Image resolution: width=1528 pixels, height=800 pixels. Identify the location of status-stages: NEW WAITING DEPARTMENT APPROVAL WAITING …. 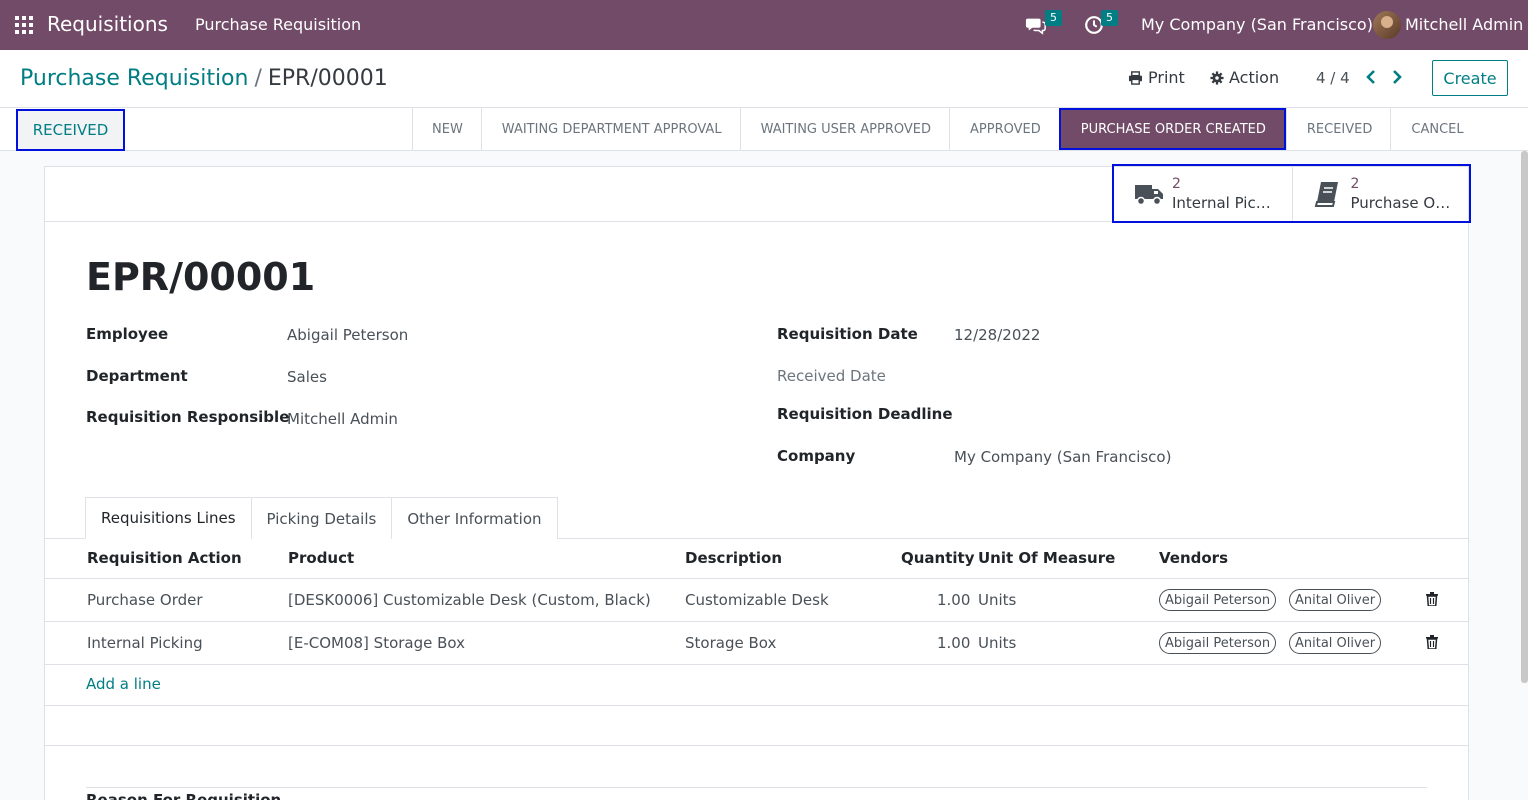
(947, 129).